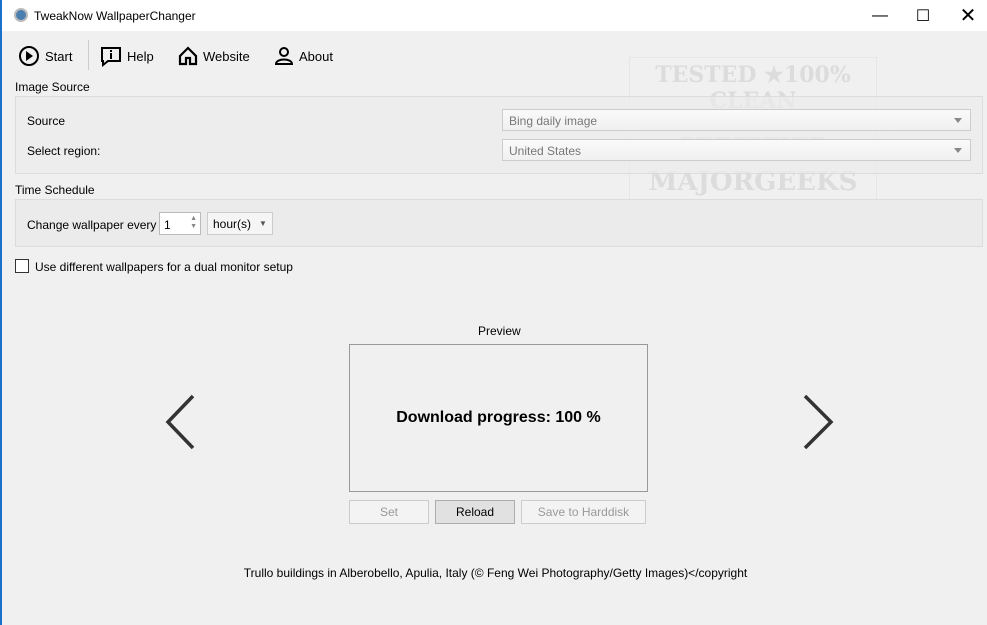 The width and height of the screenshot is (987, 625). I want to click on help-label: Help, so click(140, 56).